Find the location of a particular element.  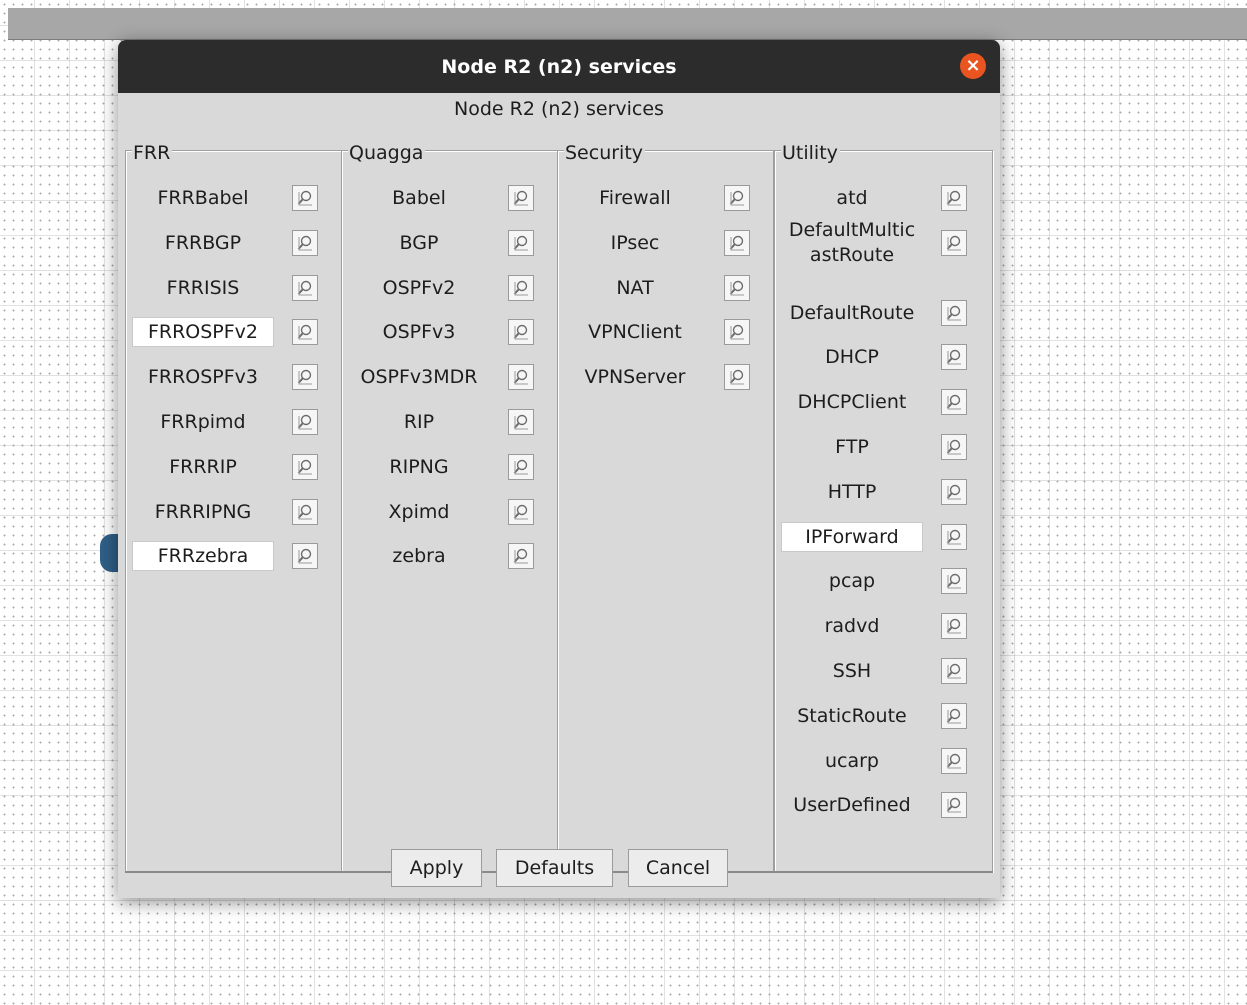

config-xpimd-button is located at coordinates (521, 511).